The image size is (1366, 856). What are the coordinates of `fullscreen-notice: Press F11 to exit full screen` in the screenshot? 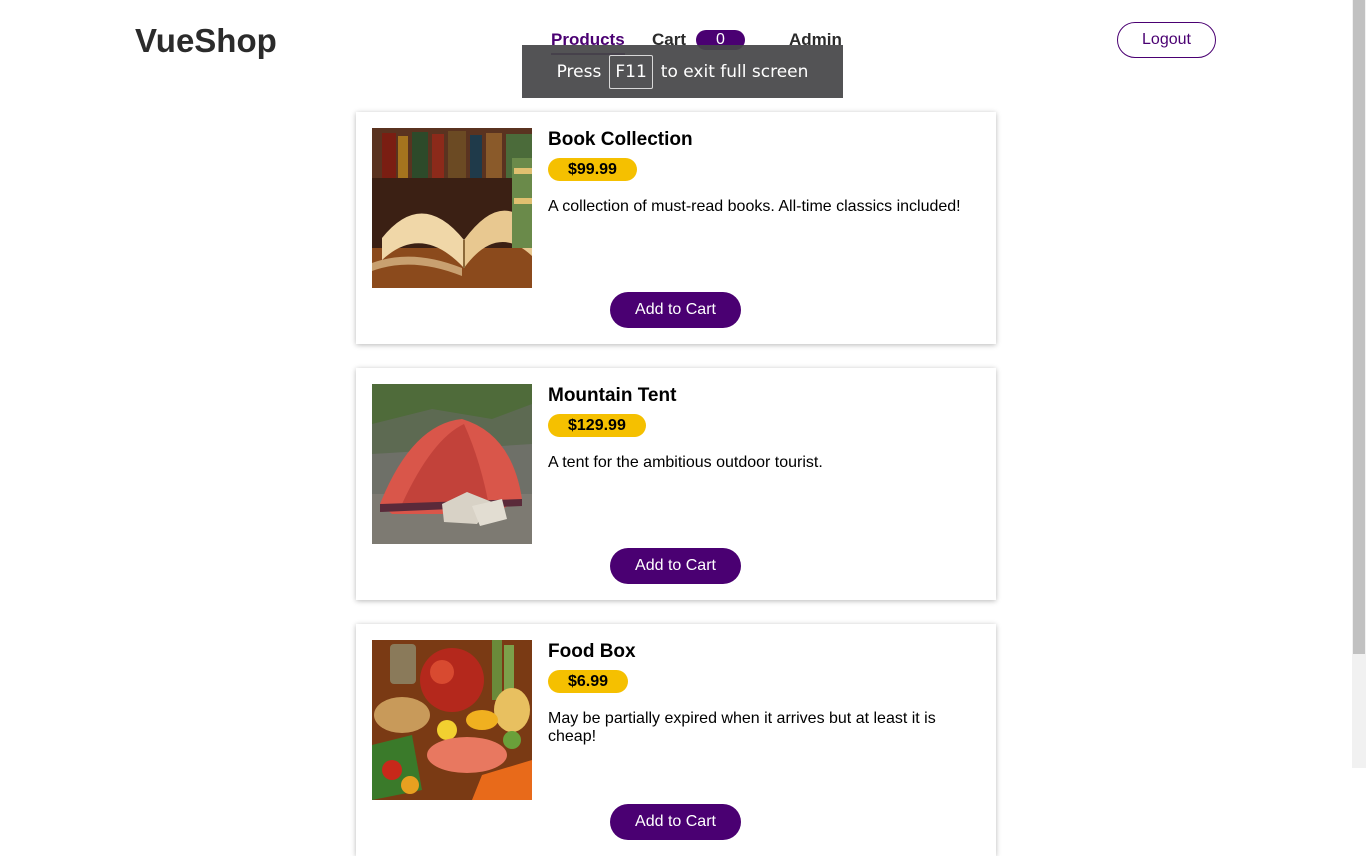 It's located at (682, 71).